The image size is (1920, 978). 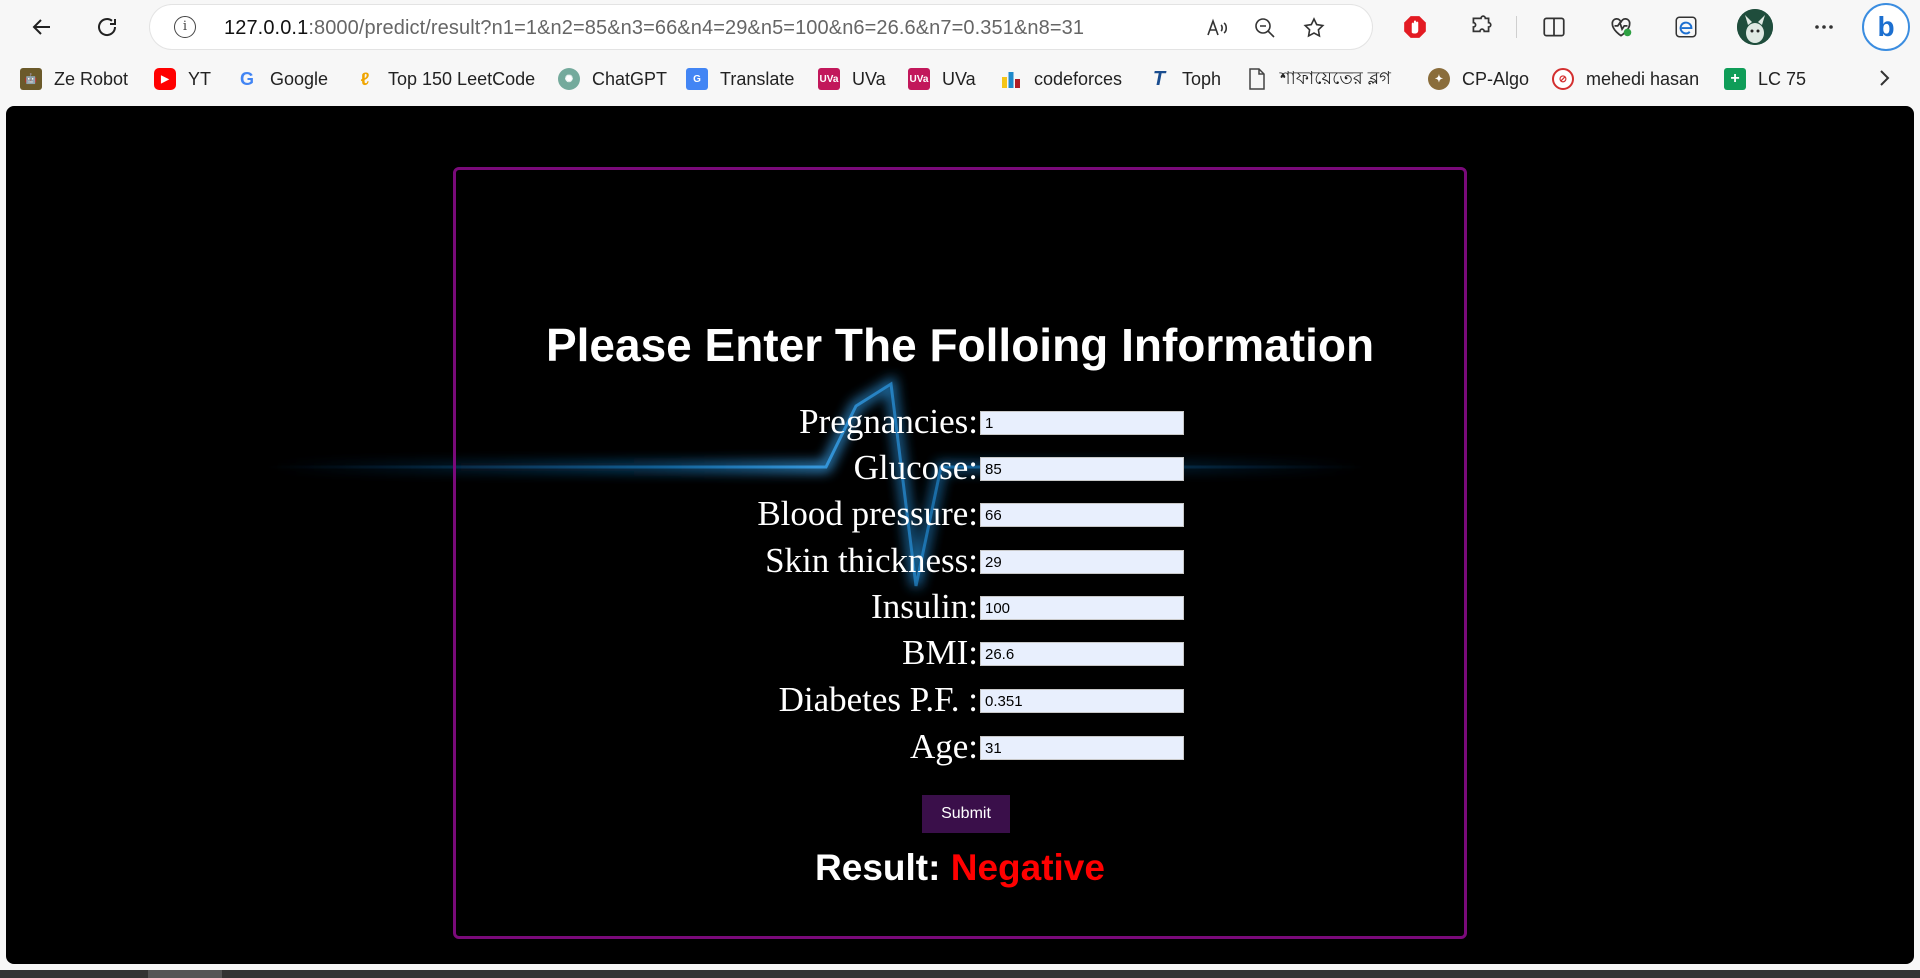 What do you see at coordinates (91, 78) in the screenshot?
I see `bookmark-label: Ze Robot` at bounding box center [91, 78].